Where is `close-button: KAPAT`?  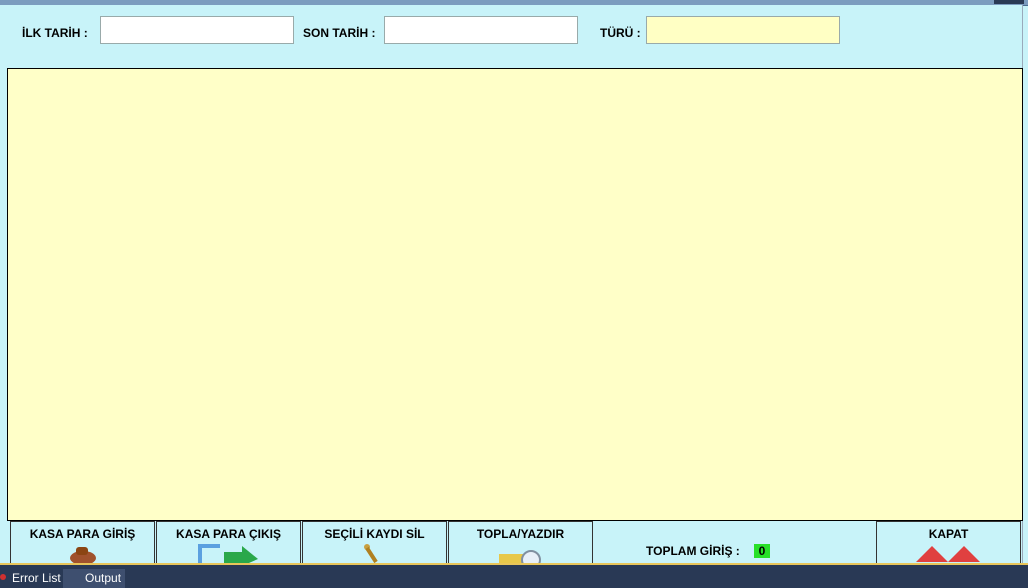
close-button: KAPAT is located at coordinates (948, 543).